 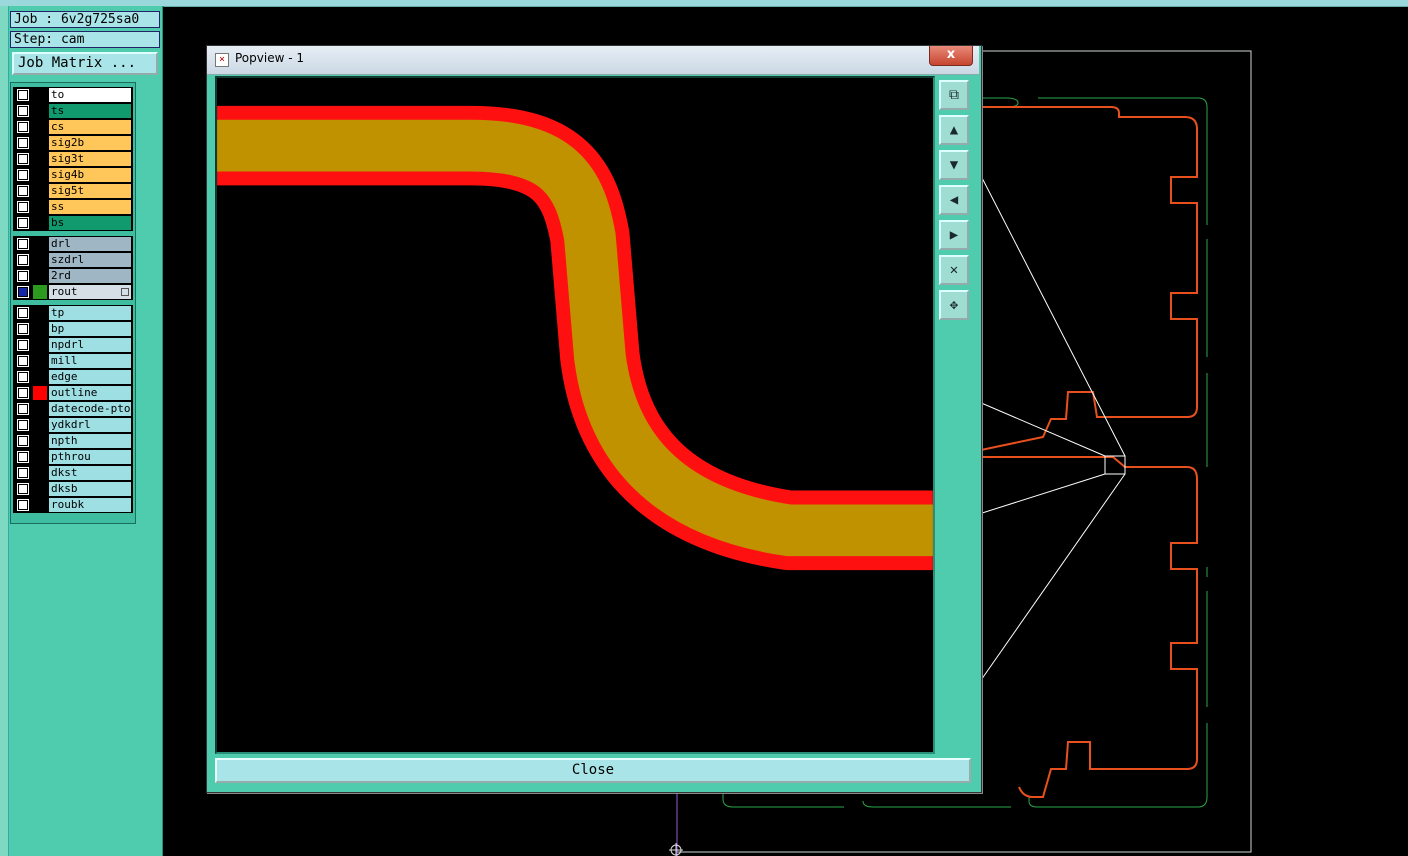 I want to click on layer-row-tp: tp, so click(x=73, y=313).